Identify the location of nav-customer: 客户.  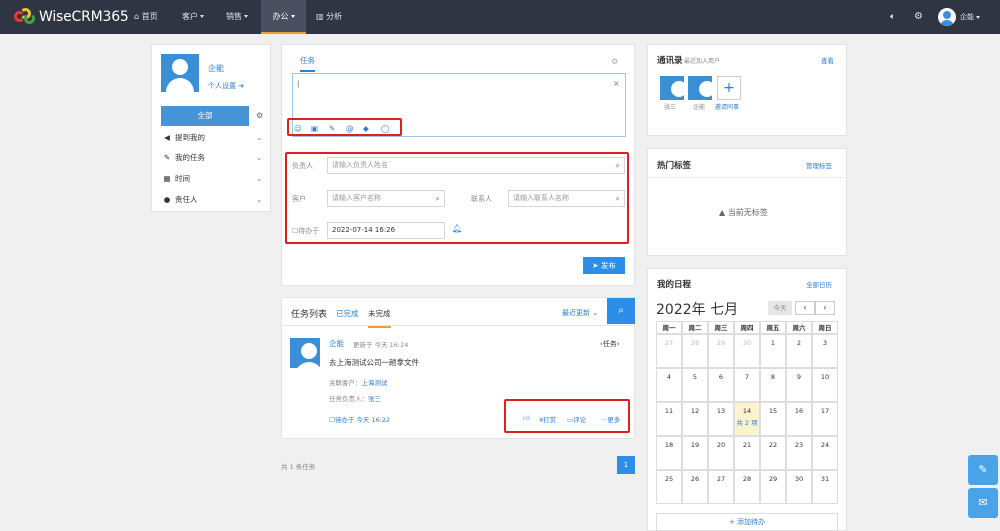
(193, 17).